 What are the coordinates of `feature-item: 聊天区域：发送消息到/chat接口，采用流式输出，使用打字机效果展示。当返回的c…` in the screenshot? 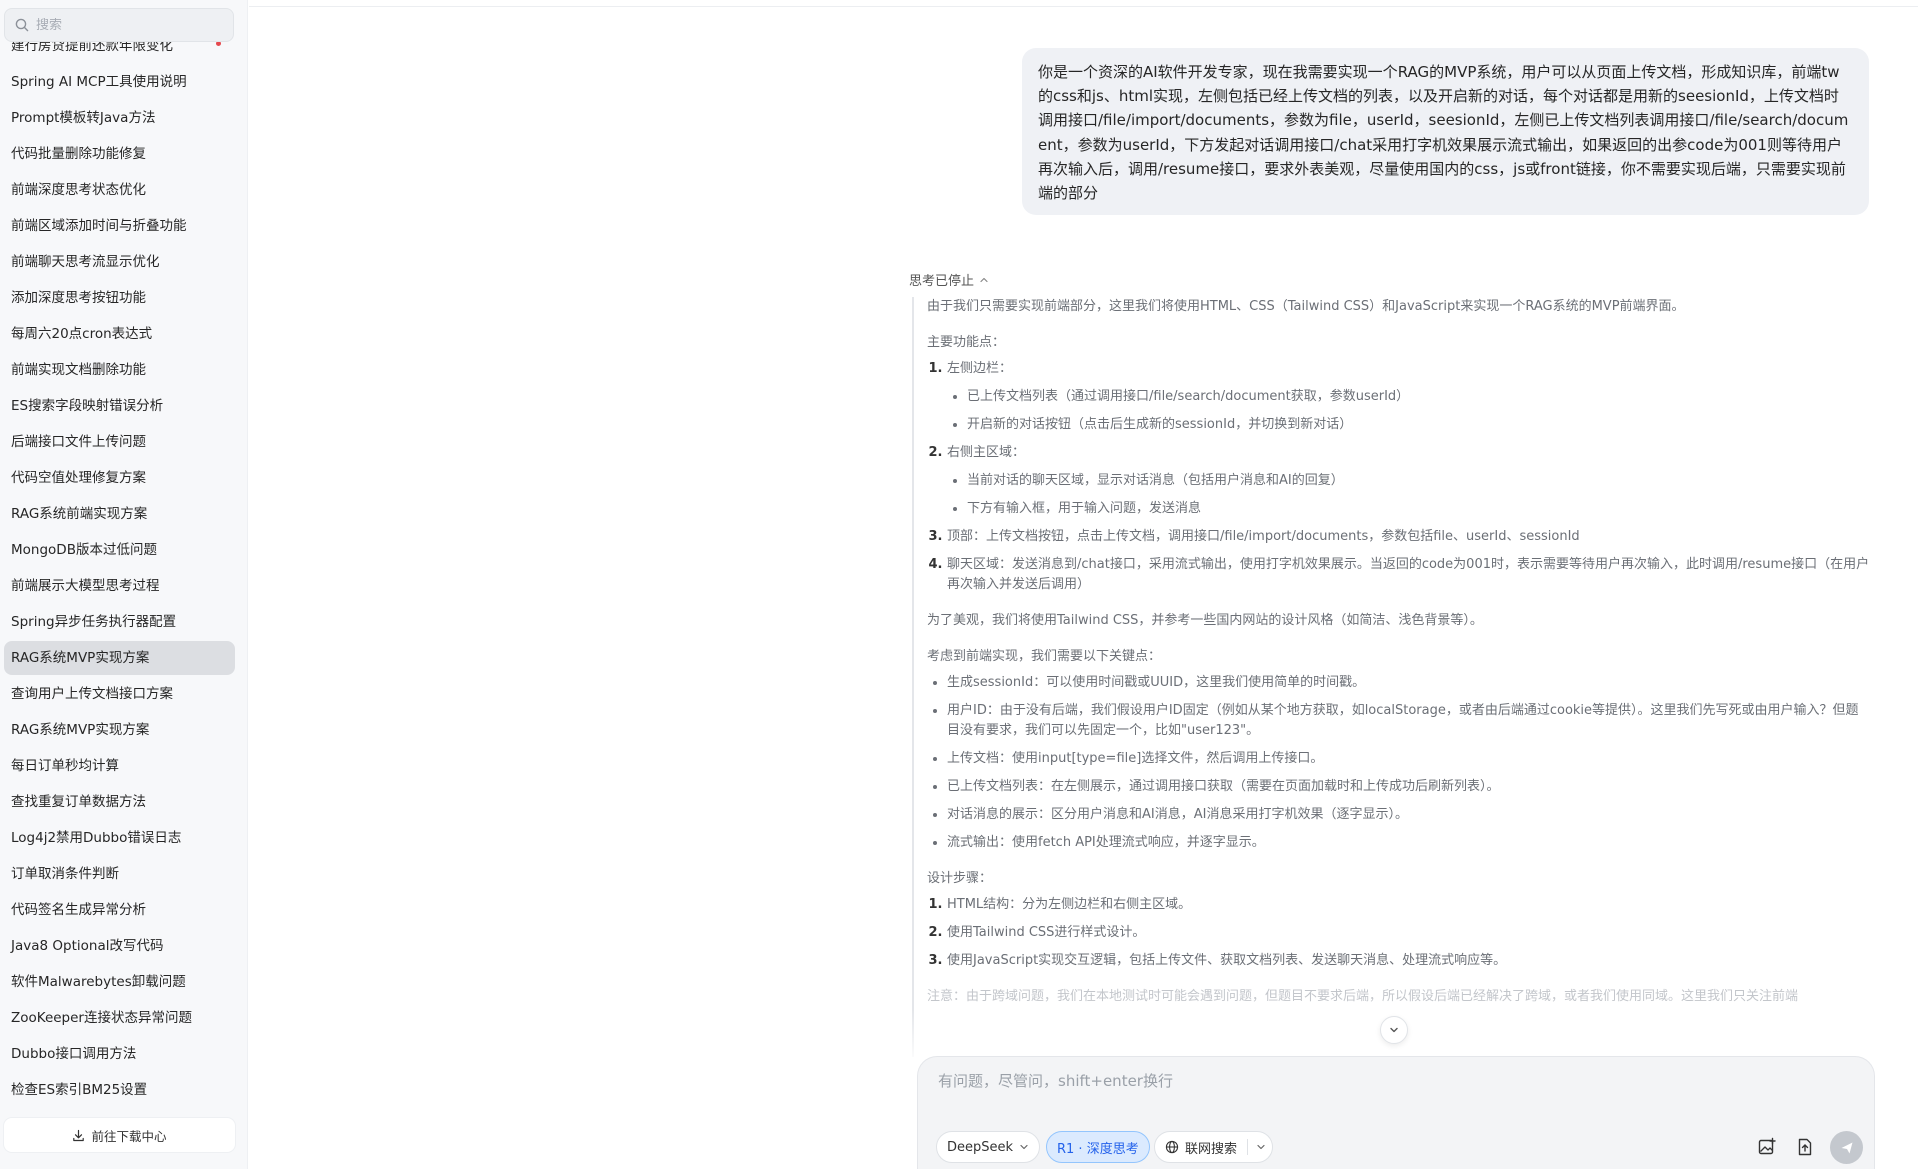 It's located at (1408, 575).